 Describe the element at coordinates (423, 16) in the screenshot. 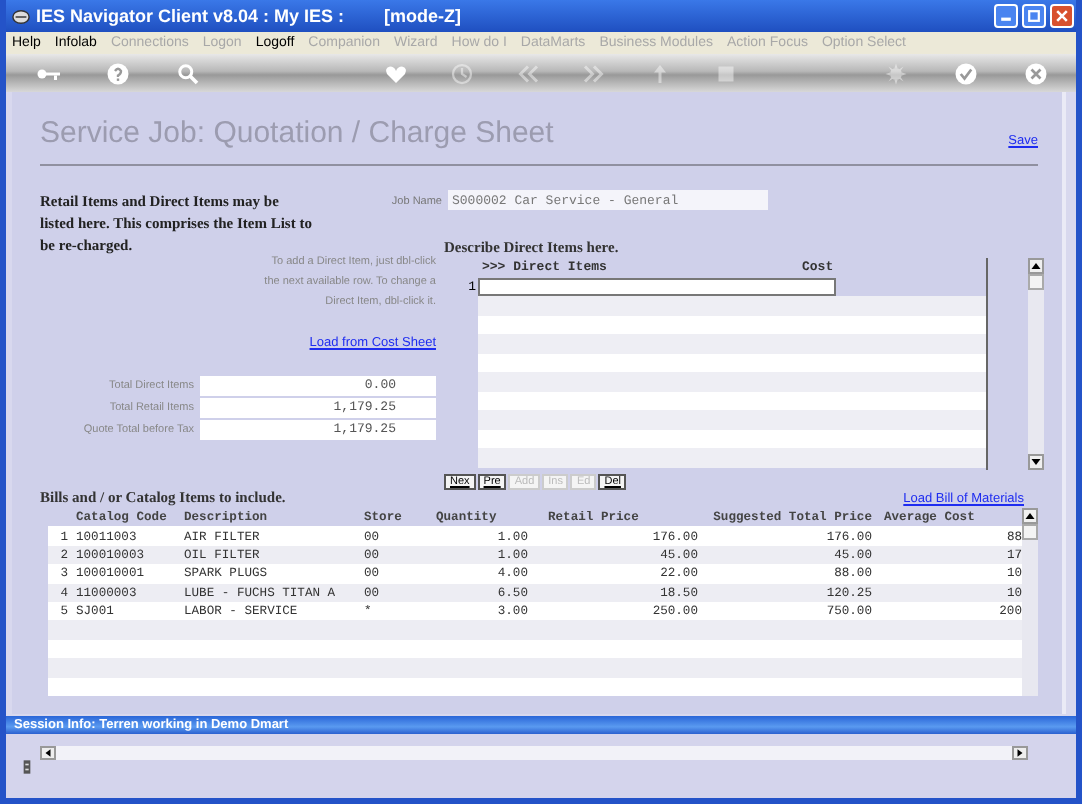

I see `mode-label: [mode-Z]` at that location.